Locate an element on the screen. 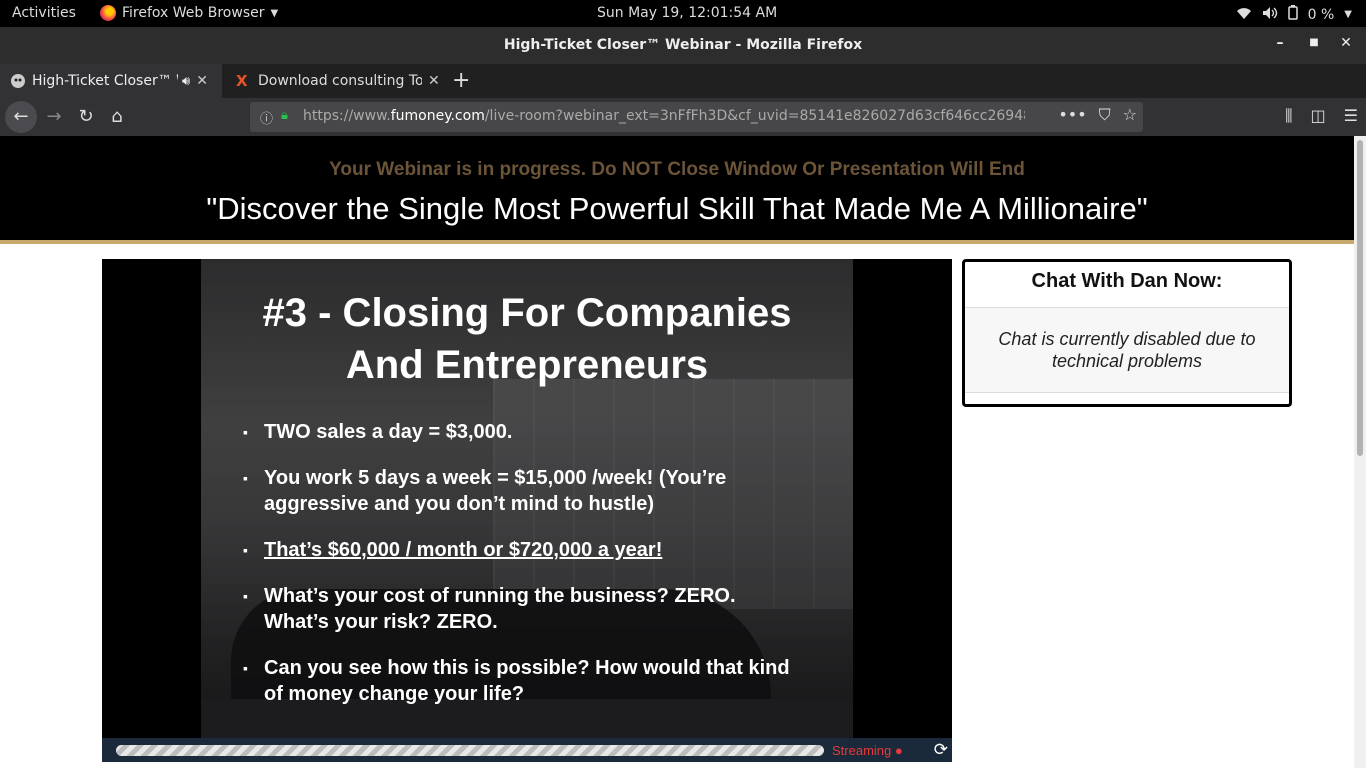 The image size is (1366, 768). streaming-status: Streaming ● is located at coordinates (867, 750).